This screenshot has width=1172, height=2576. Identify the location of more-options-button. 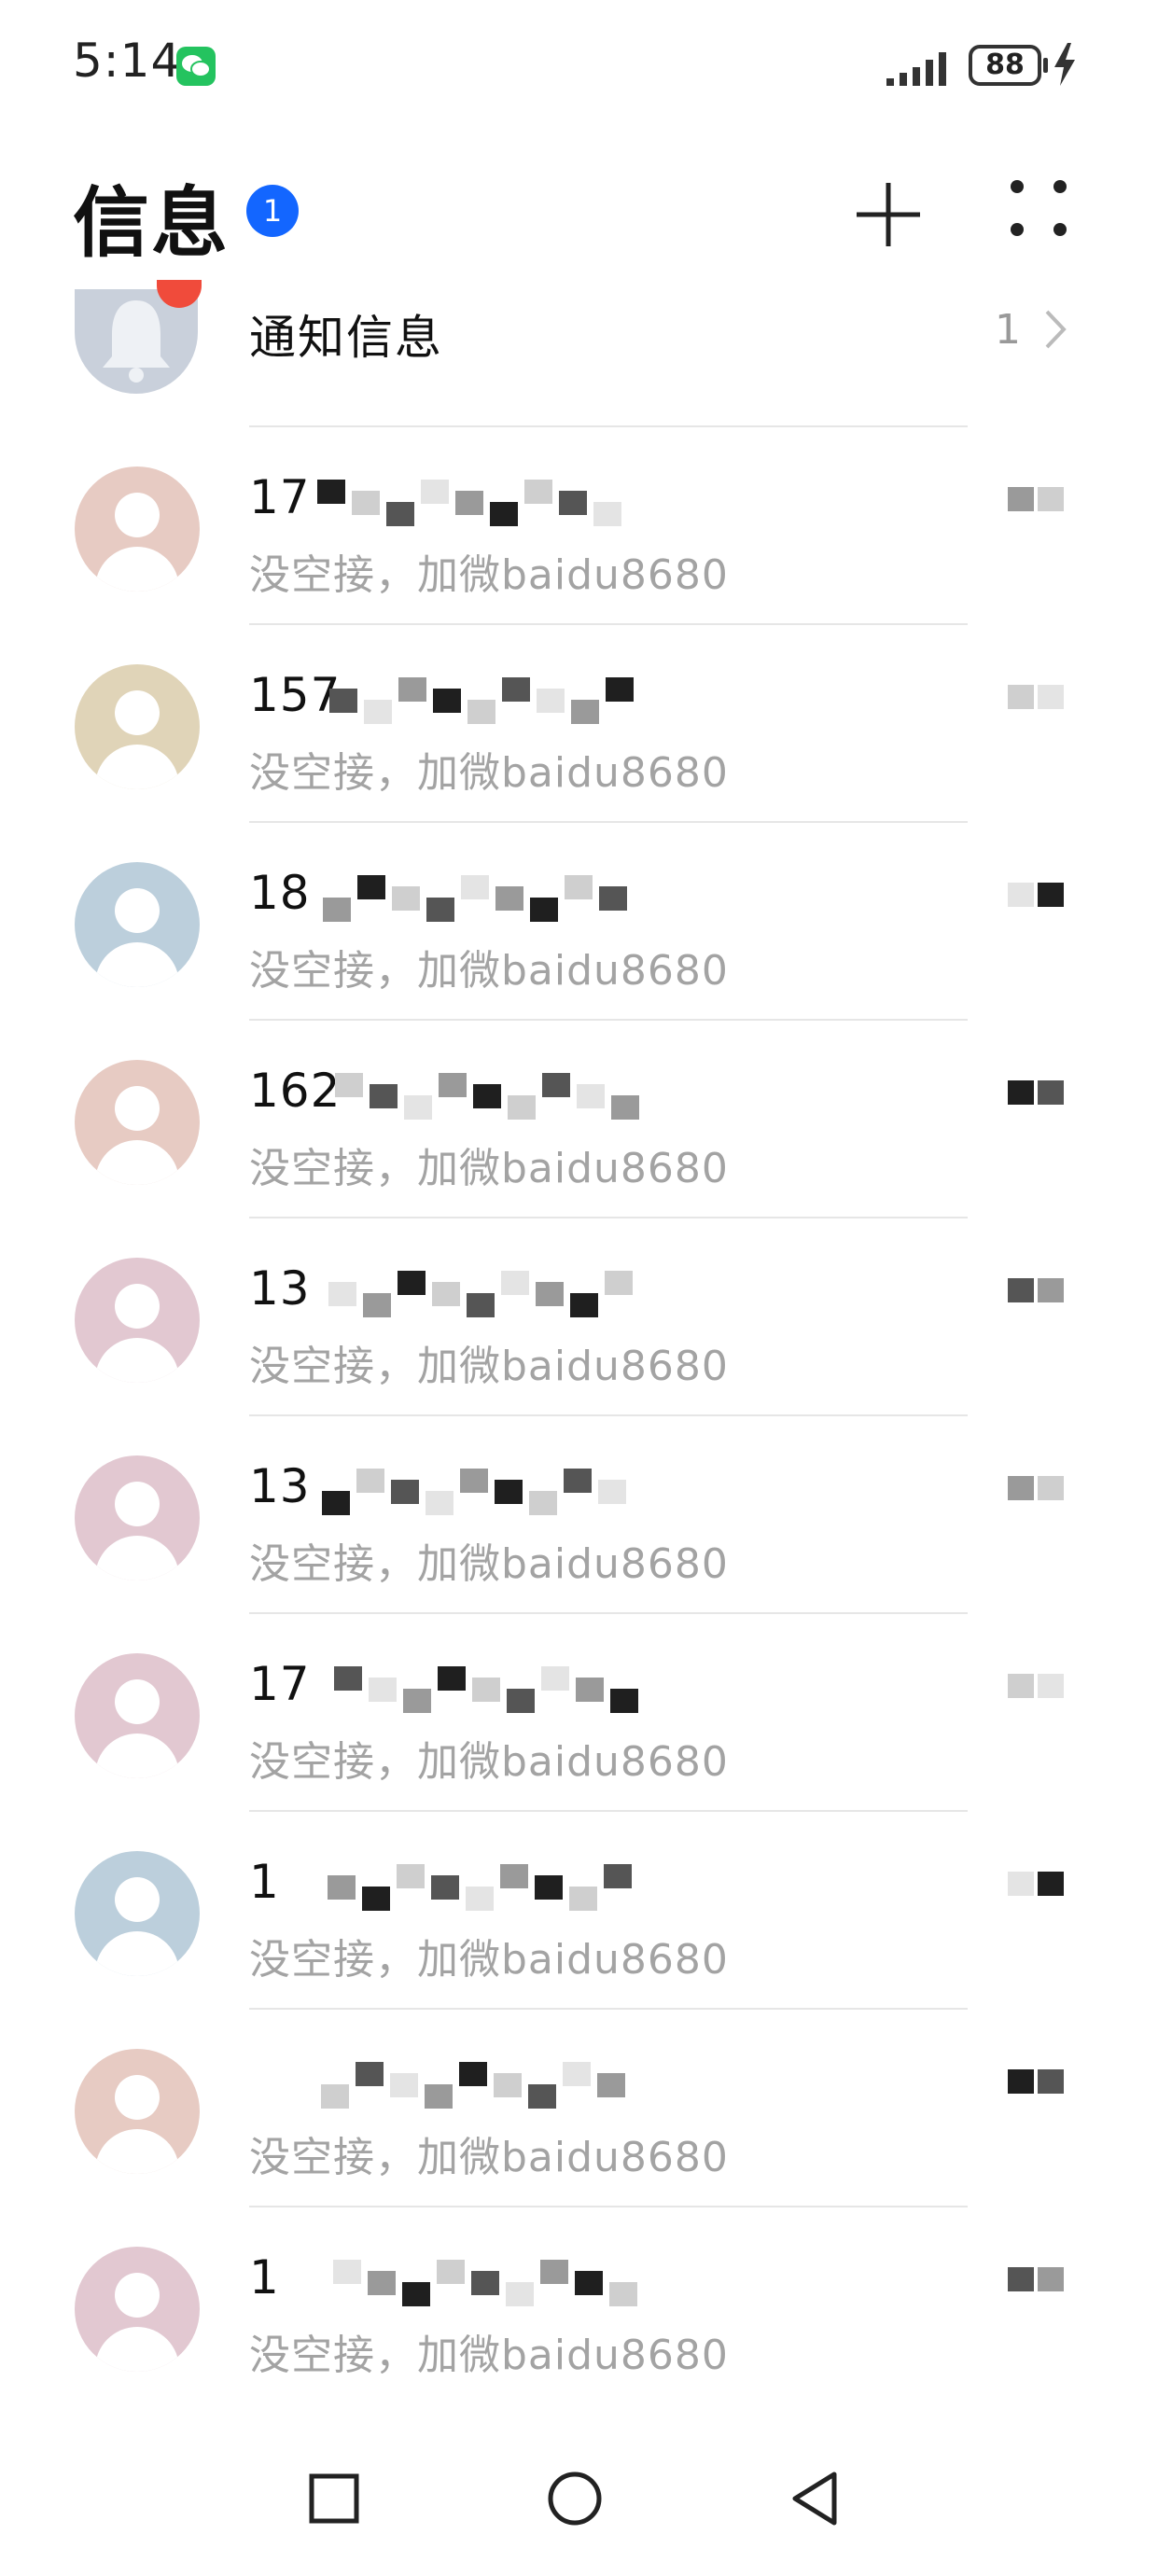
(1038, 208).